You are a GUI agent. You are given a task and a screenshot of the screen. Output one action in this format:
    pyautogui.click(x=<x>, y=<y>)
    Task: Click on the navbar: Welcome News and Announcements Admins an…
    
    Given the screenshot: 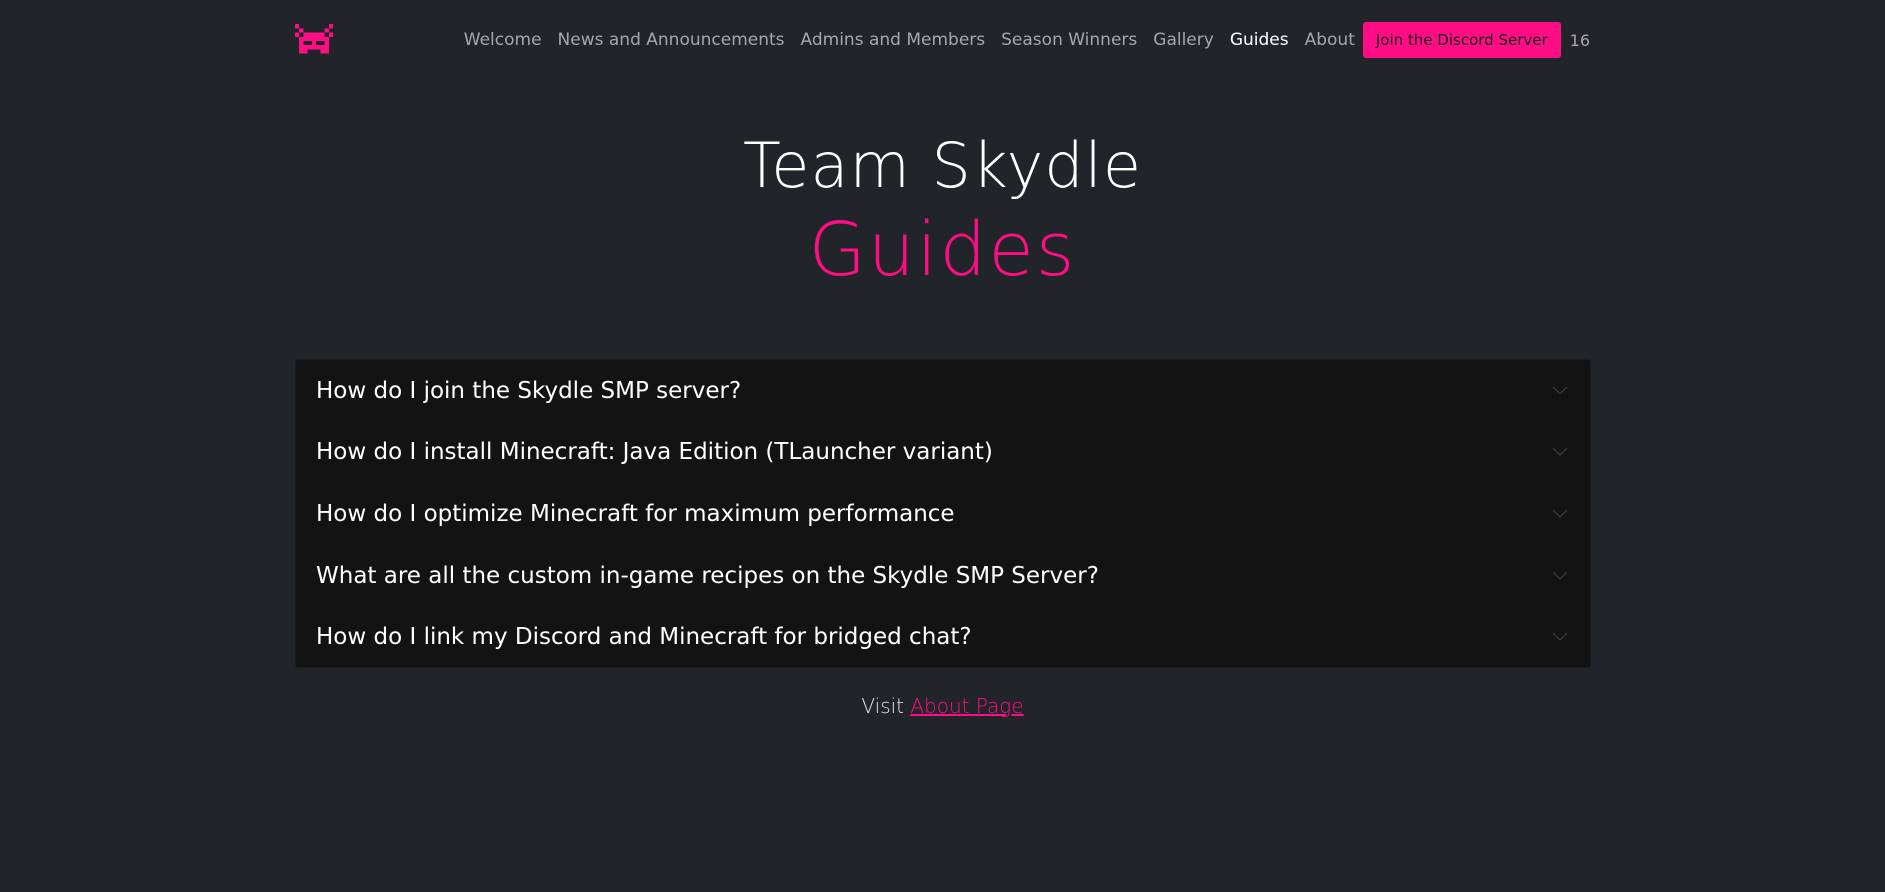 What is the action you would take?
    pyautogui.click(x=942, y=40)
    